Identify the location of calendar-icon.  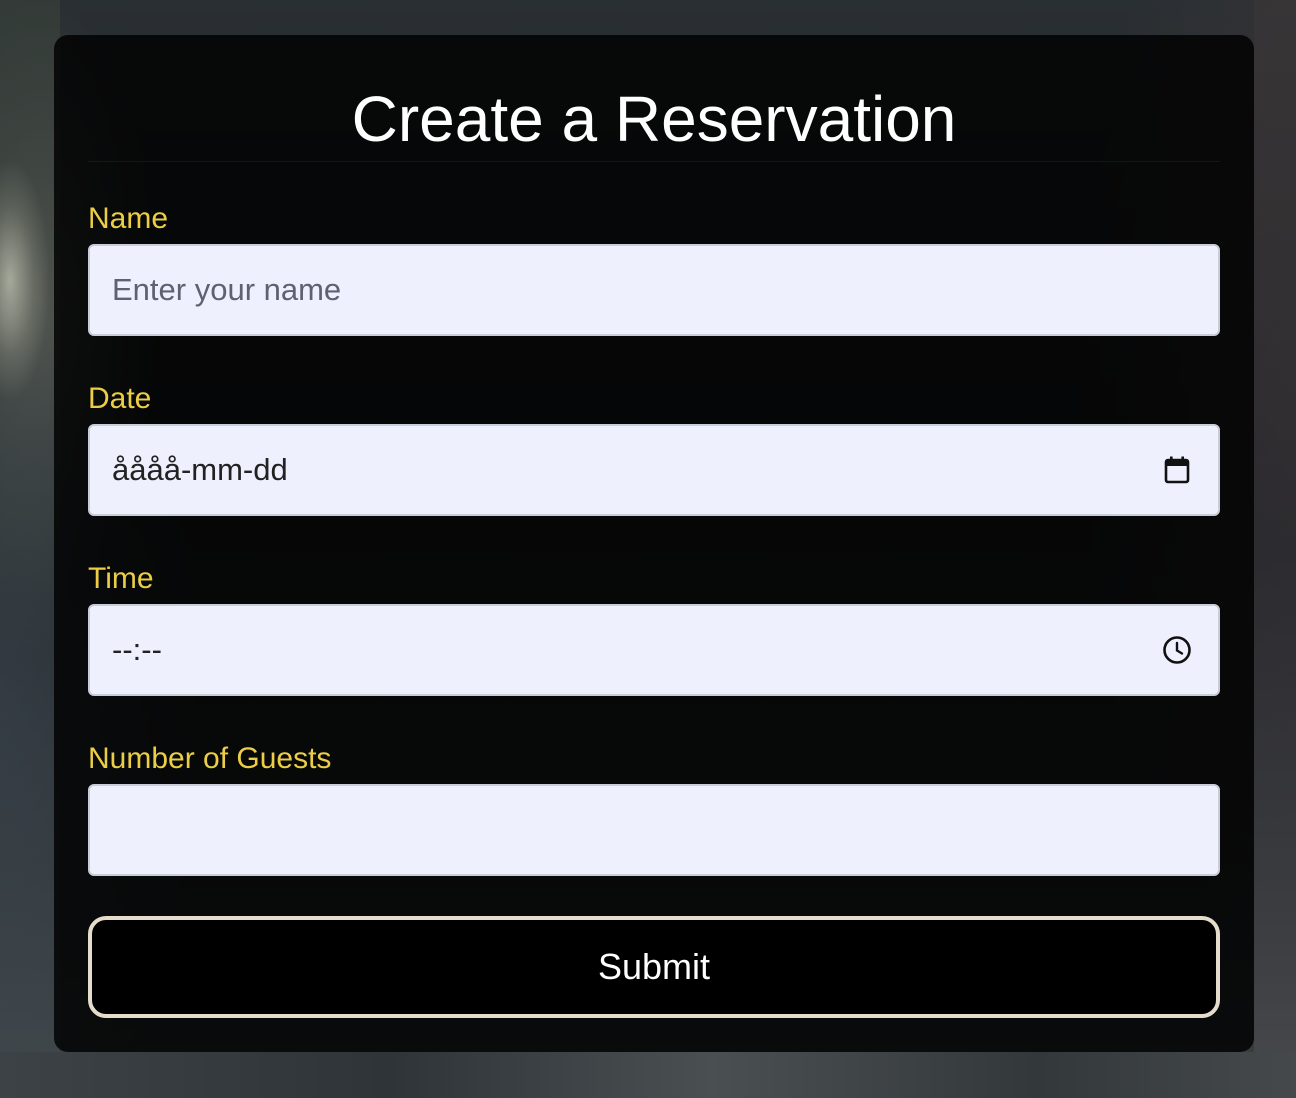
(1177, 470).